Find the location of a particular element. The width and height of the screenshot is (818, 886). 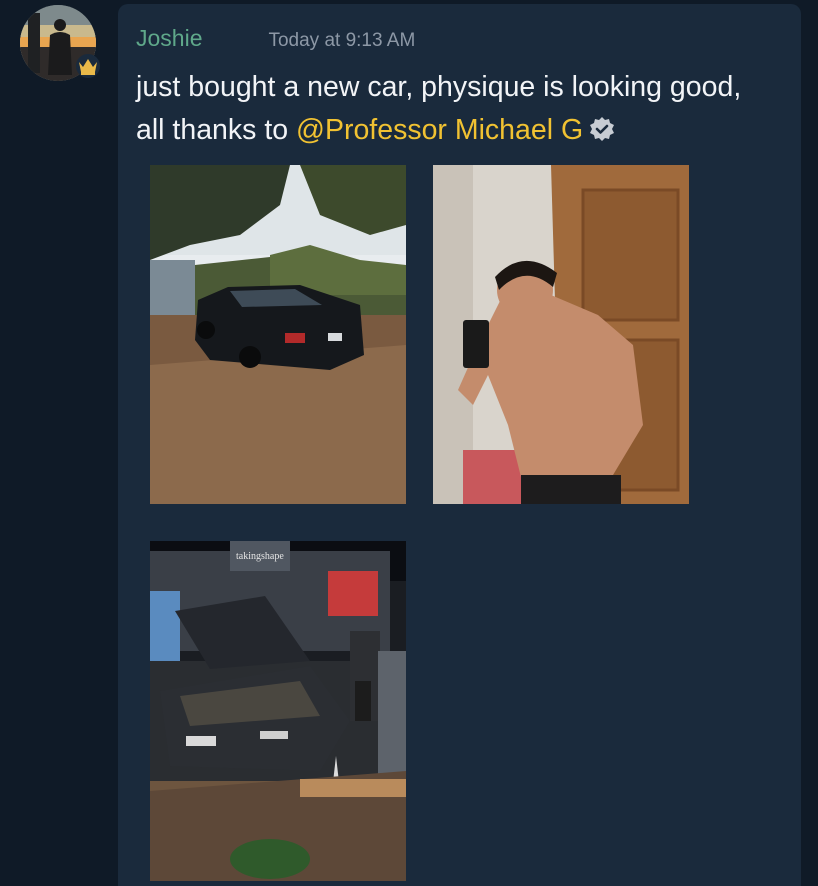

user-mention: @Professor Michael G is located at coordinates (439, 130).